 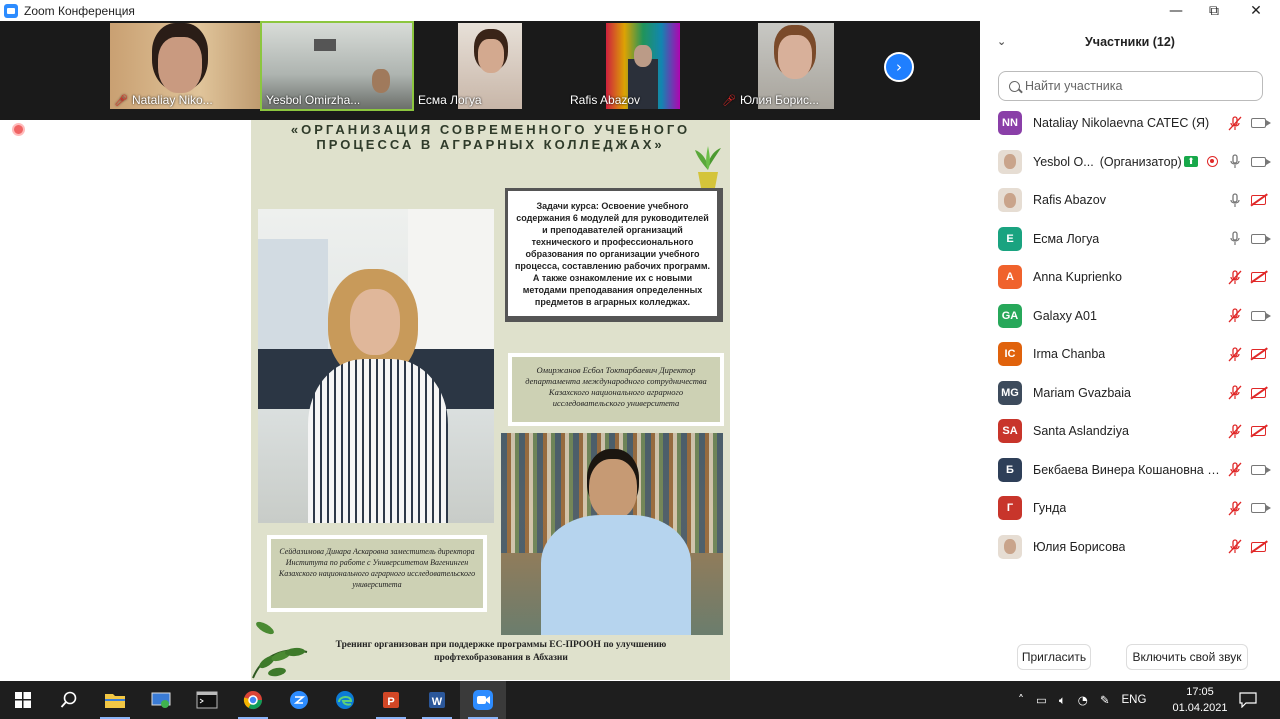 I want to click on svg-text: W, so click(x=437, y=702).